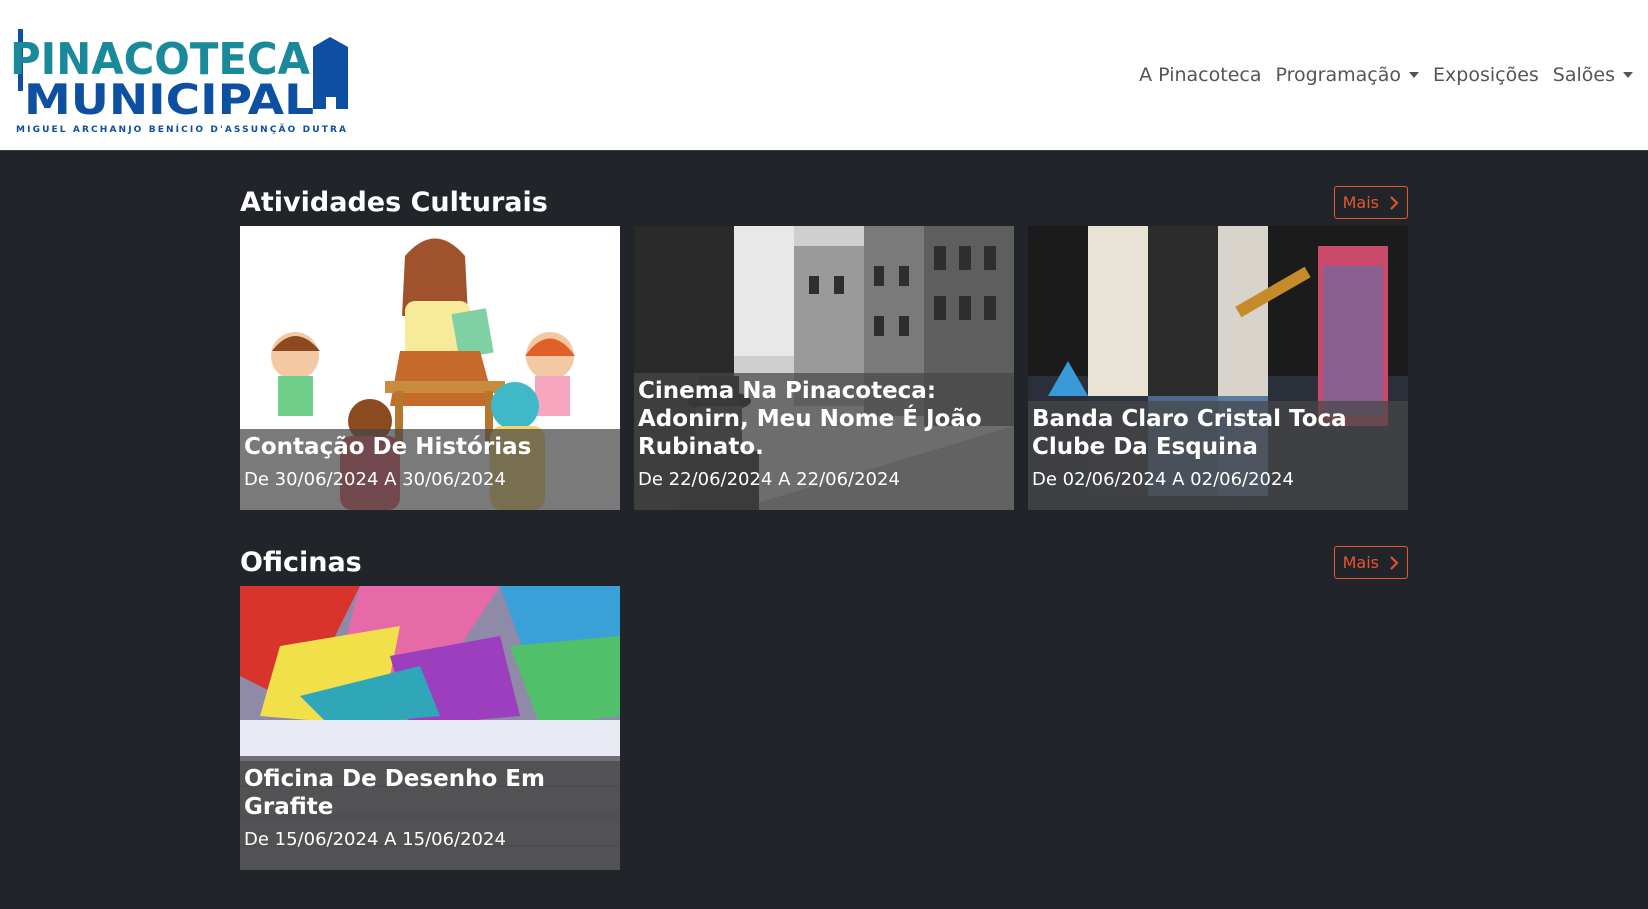  What do you see at coordinates (394, 202) in the screenshot?
I see `section-title: Atividades Culturais` at bounding box center [394, 202].